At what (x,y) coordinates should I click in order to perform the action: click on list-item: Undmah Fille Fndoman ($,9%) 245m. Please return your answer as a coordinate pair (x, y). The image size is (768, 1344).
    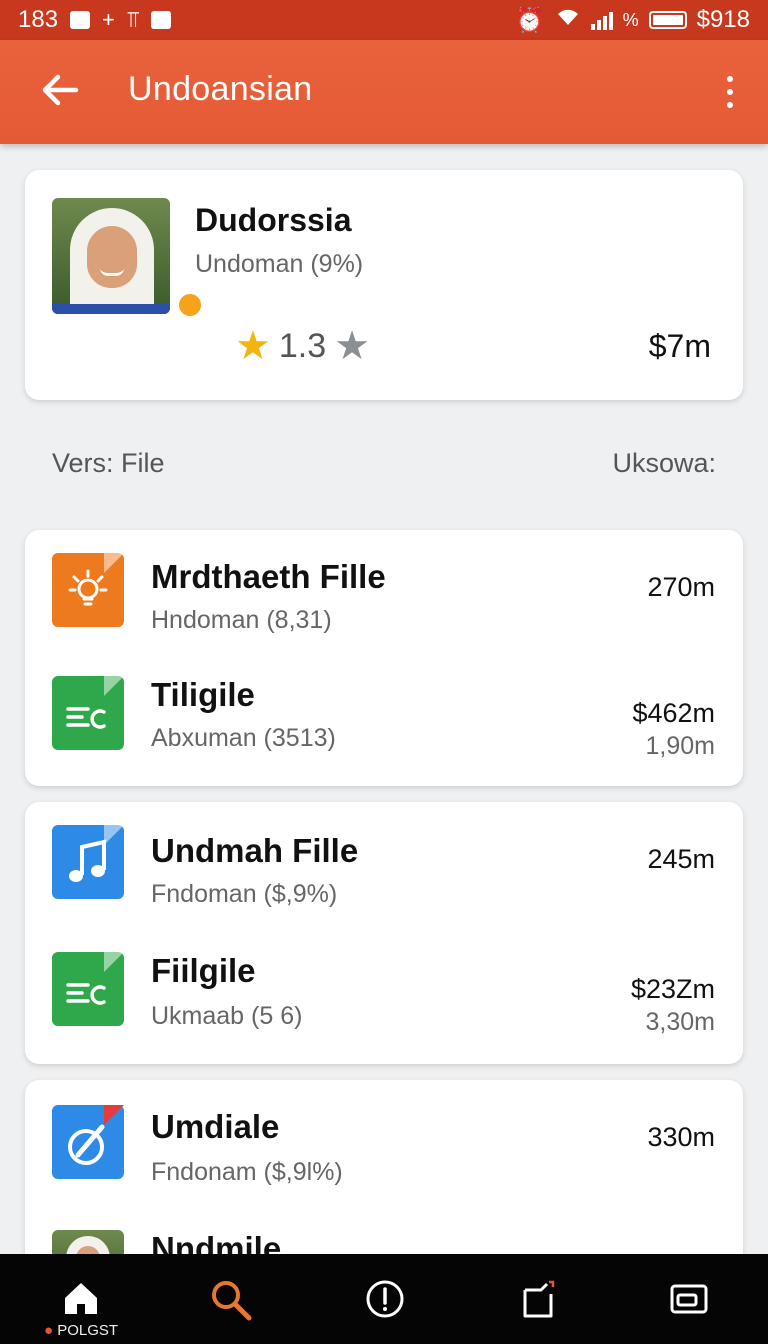
    Looking at the image, I should click on (384, 877).